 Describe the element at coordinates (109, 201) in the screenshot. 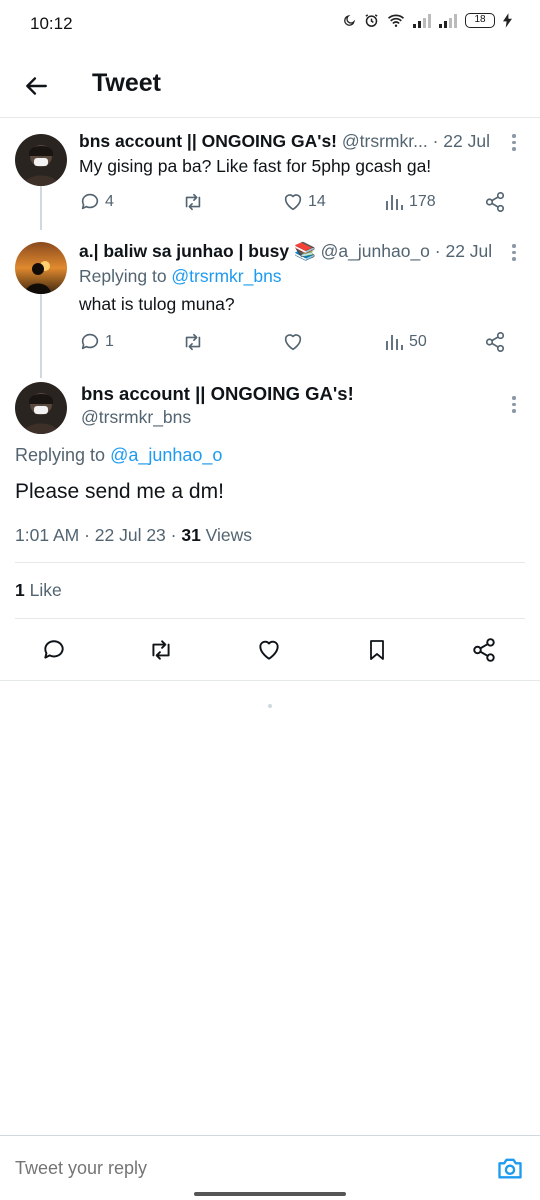

I see `reply-count: 4` at that location.